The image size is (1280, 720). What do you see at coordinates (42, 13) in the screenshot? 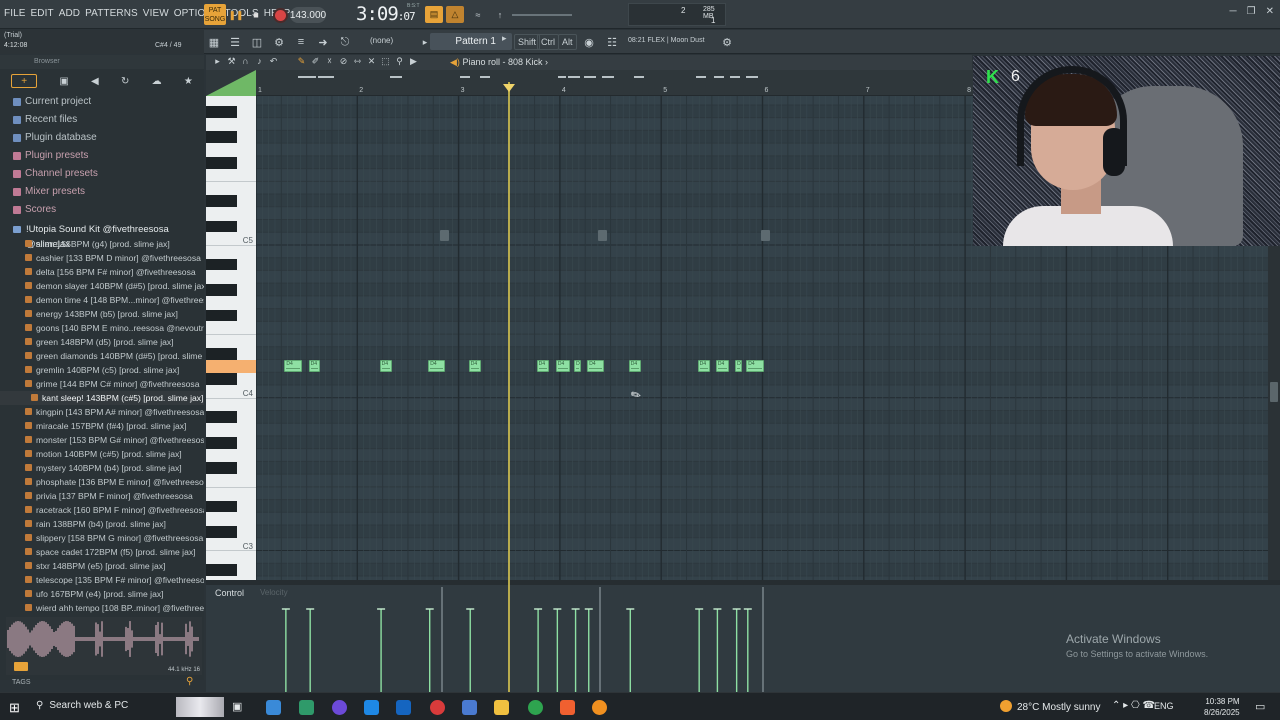
I see `menu-edit: EDIT` at bounding box center [42, 13].